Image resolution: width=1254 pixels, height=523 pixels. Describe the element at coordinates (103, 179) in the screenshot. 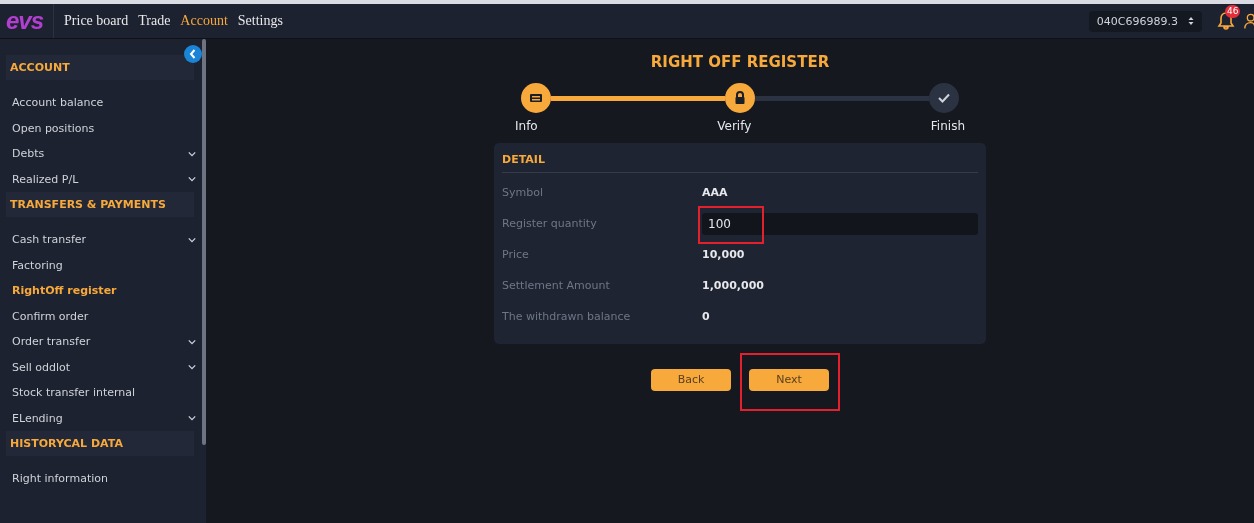

I see `sidebar-item: Realized P/L` at that location.